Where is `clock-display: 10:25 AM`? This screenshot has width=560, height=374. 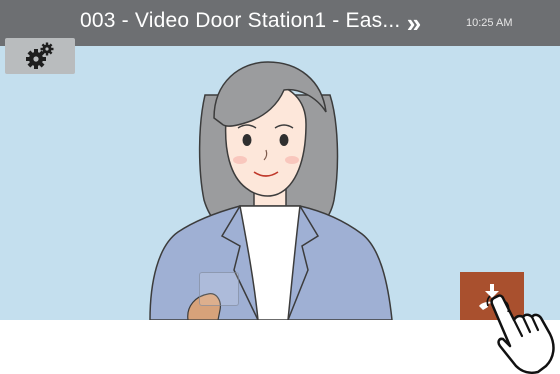
clock-display: 10:25 AM is located at coordinates (489, 23).